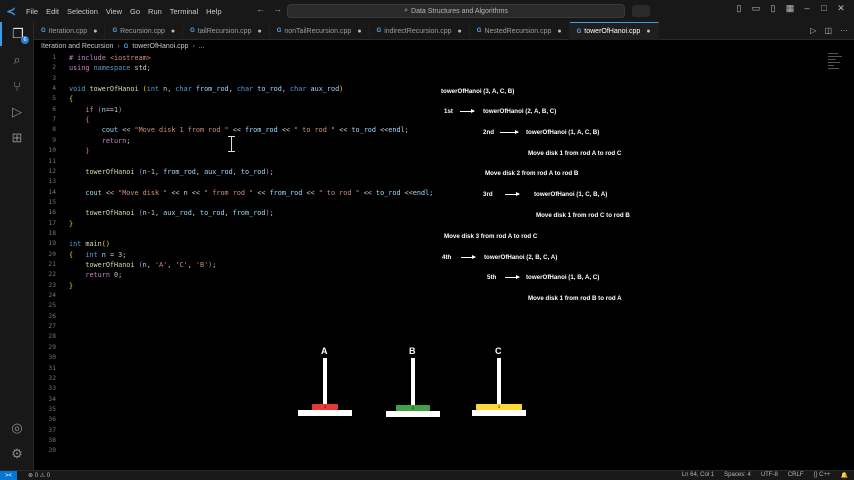  What do you see at coordinates (614, 31) in the screenshot?
I see `tab-tower-of-hanoi: GtowerOfHanoi.cpp ●` at bounding box center [614, 31].